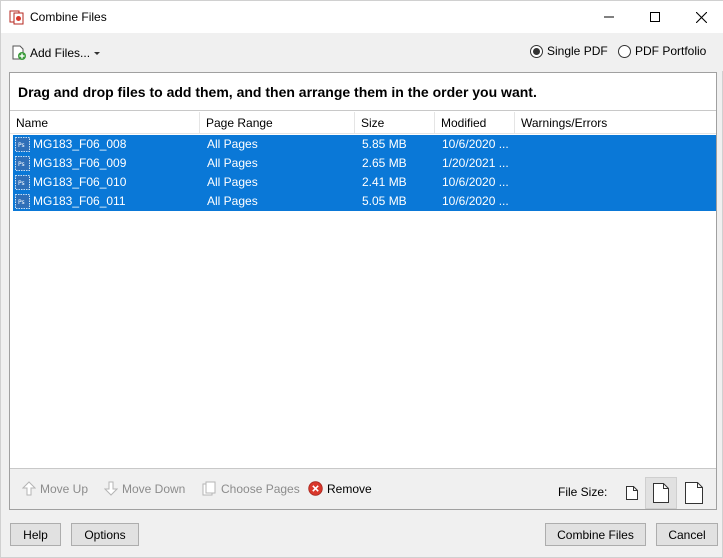  I want to click on file-size: 5.85 MB, so click(384, 144).